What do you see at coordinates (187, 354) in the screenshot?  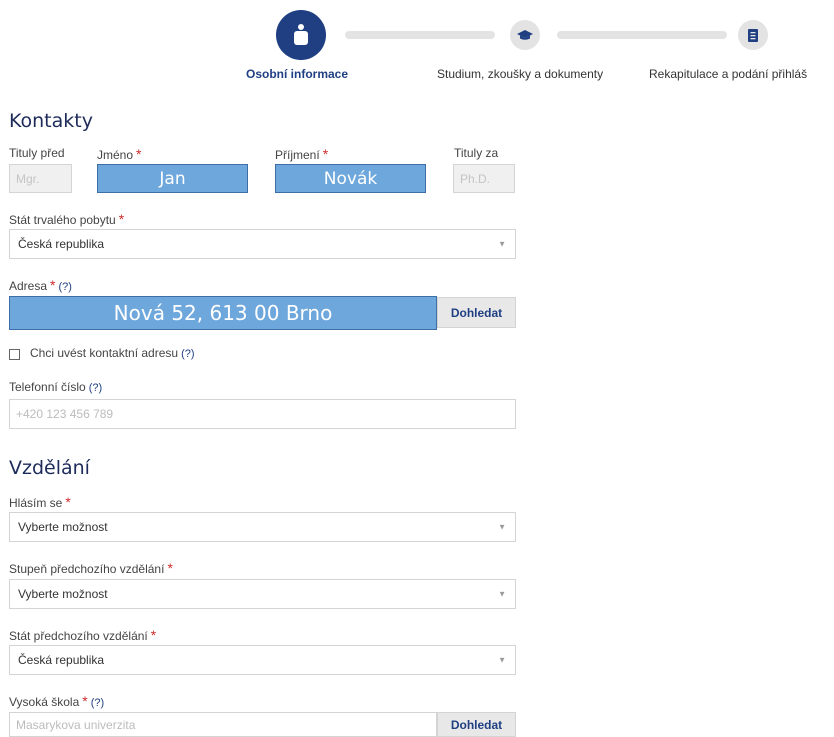 I see `contact-address-help-link: (?)` at bounding box center [187, 354].